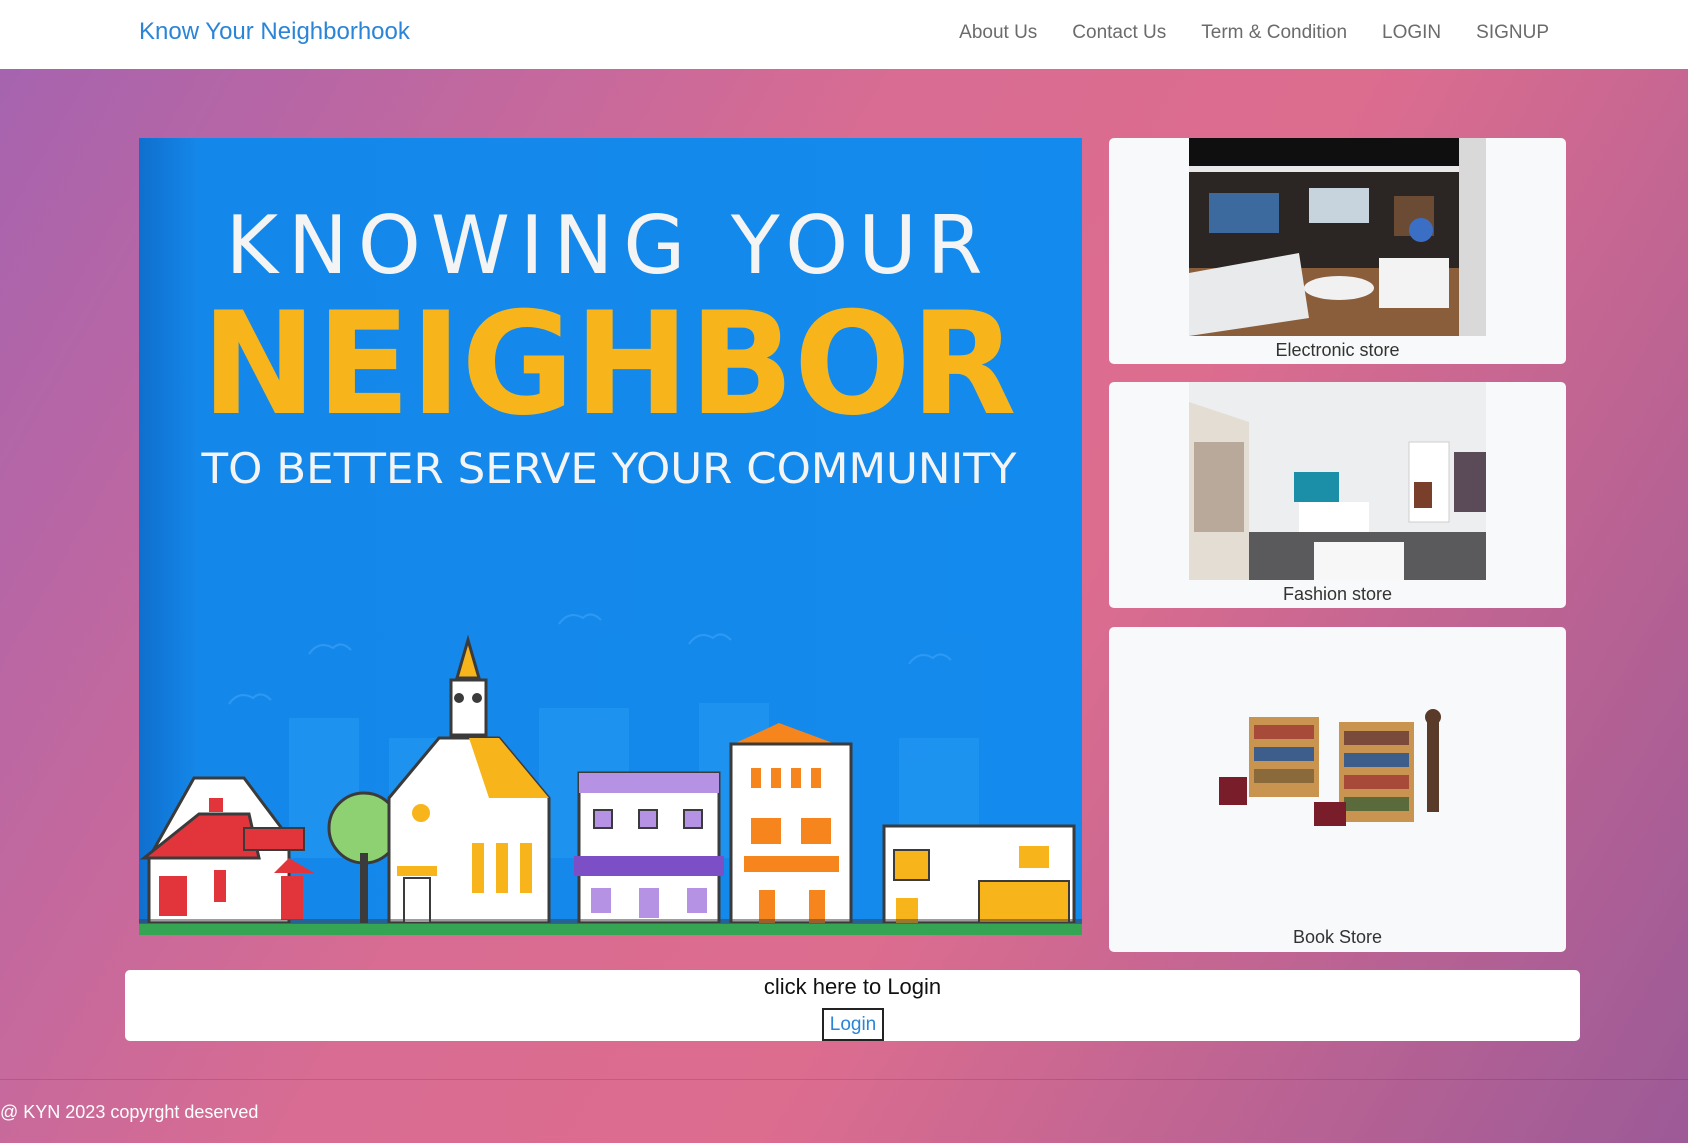 This screenshot has height=1143, width=1688. I want to click on nav-signup: SIGNUP, so click(1512, 33).